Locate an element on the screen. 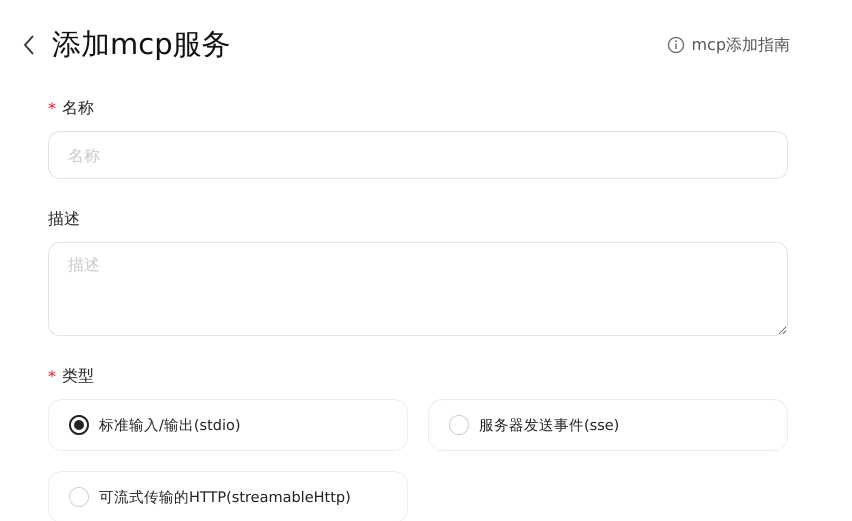  guide-link: mcp添加指南 is located at coordinates (728, 45).